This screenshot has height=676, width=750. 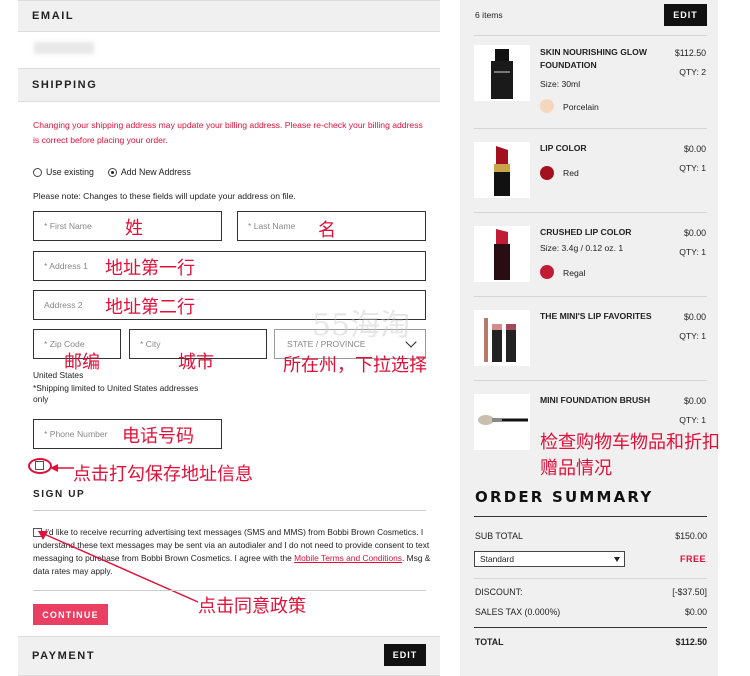 What do you see at coordinates (229, 656) in the screenshot?
I see `payment-section-header: PAYMENT` at bounding box center [229, 656].